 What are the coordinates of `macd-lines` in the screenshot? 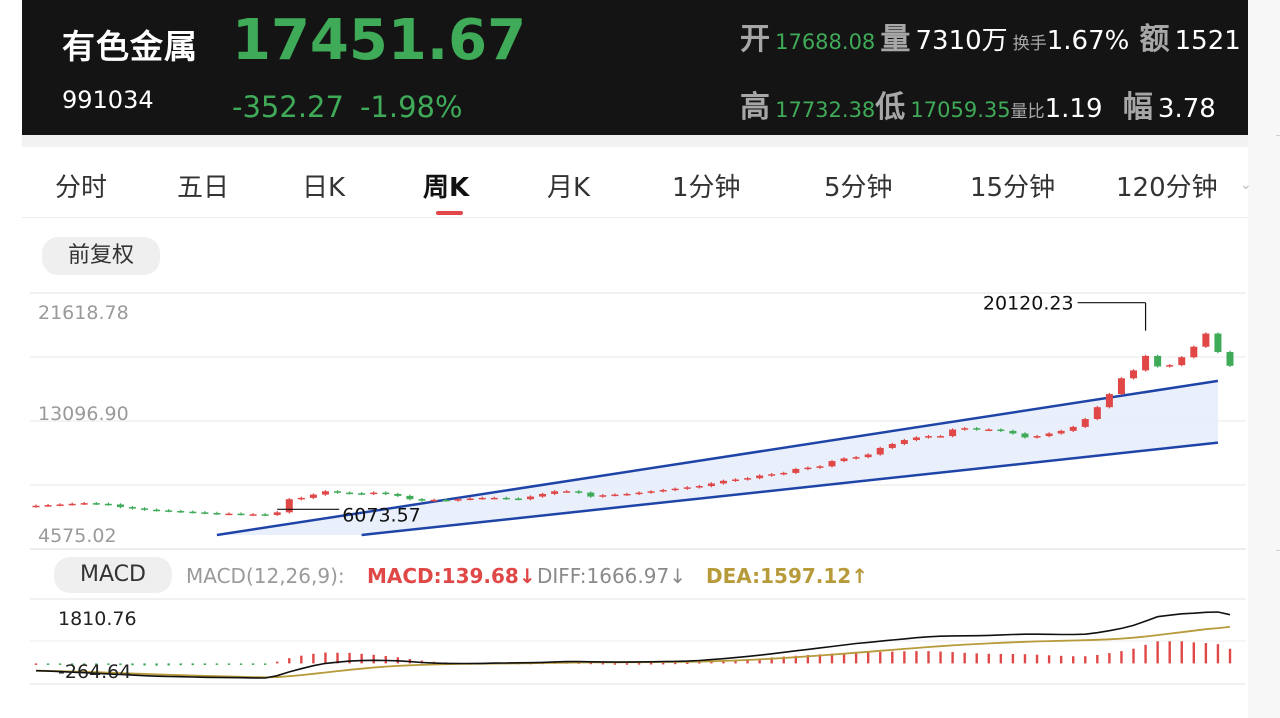 It's located at (633, 645).